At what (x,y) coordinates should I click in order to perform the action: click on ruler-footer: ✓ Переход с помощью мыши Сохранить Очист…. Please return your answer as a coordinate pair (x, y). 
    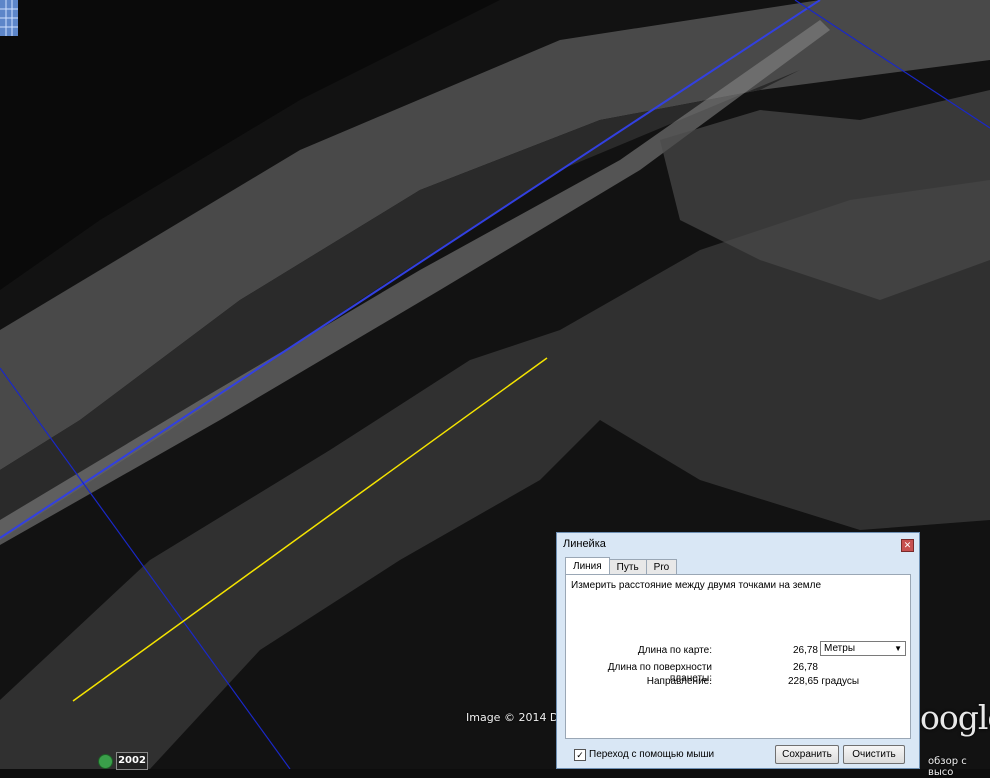
    Looking at the image, I should click on (738, 754).